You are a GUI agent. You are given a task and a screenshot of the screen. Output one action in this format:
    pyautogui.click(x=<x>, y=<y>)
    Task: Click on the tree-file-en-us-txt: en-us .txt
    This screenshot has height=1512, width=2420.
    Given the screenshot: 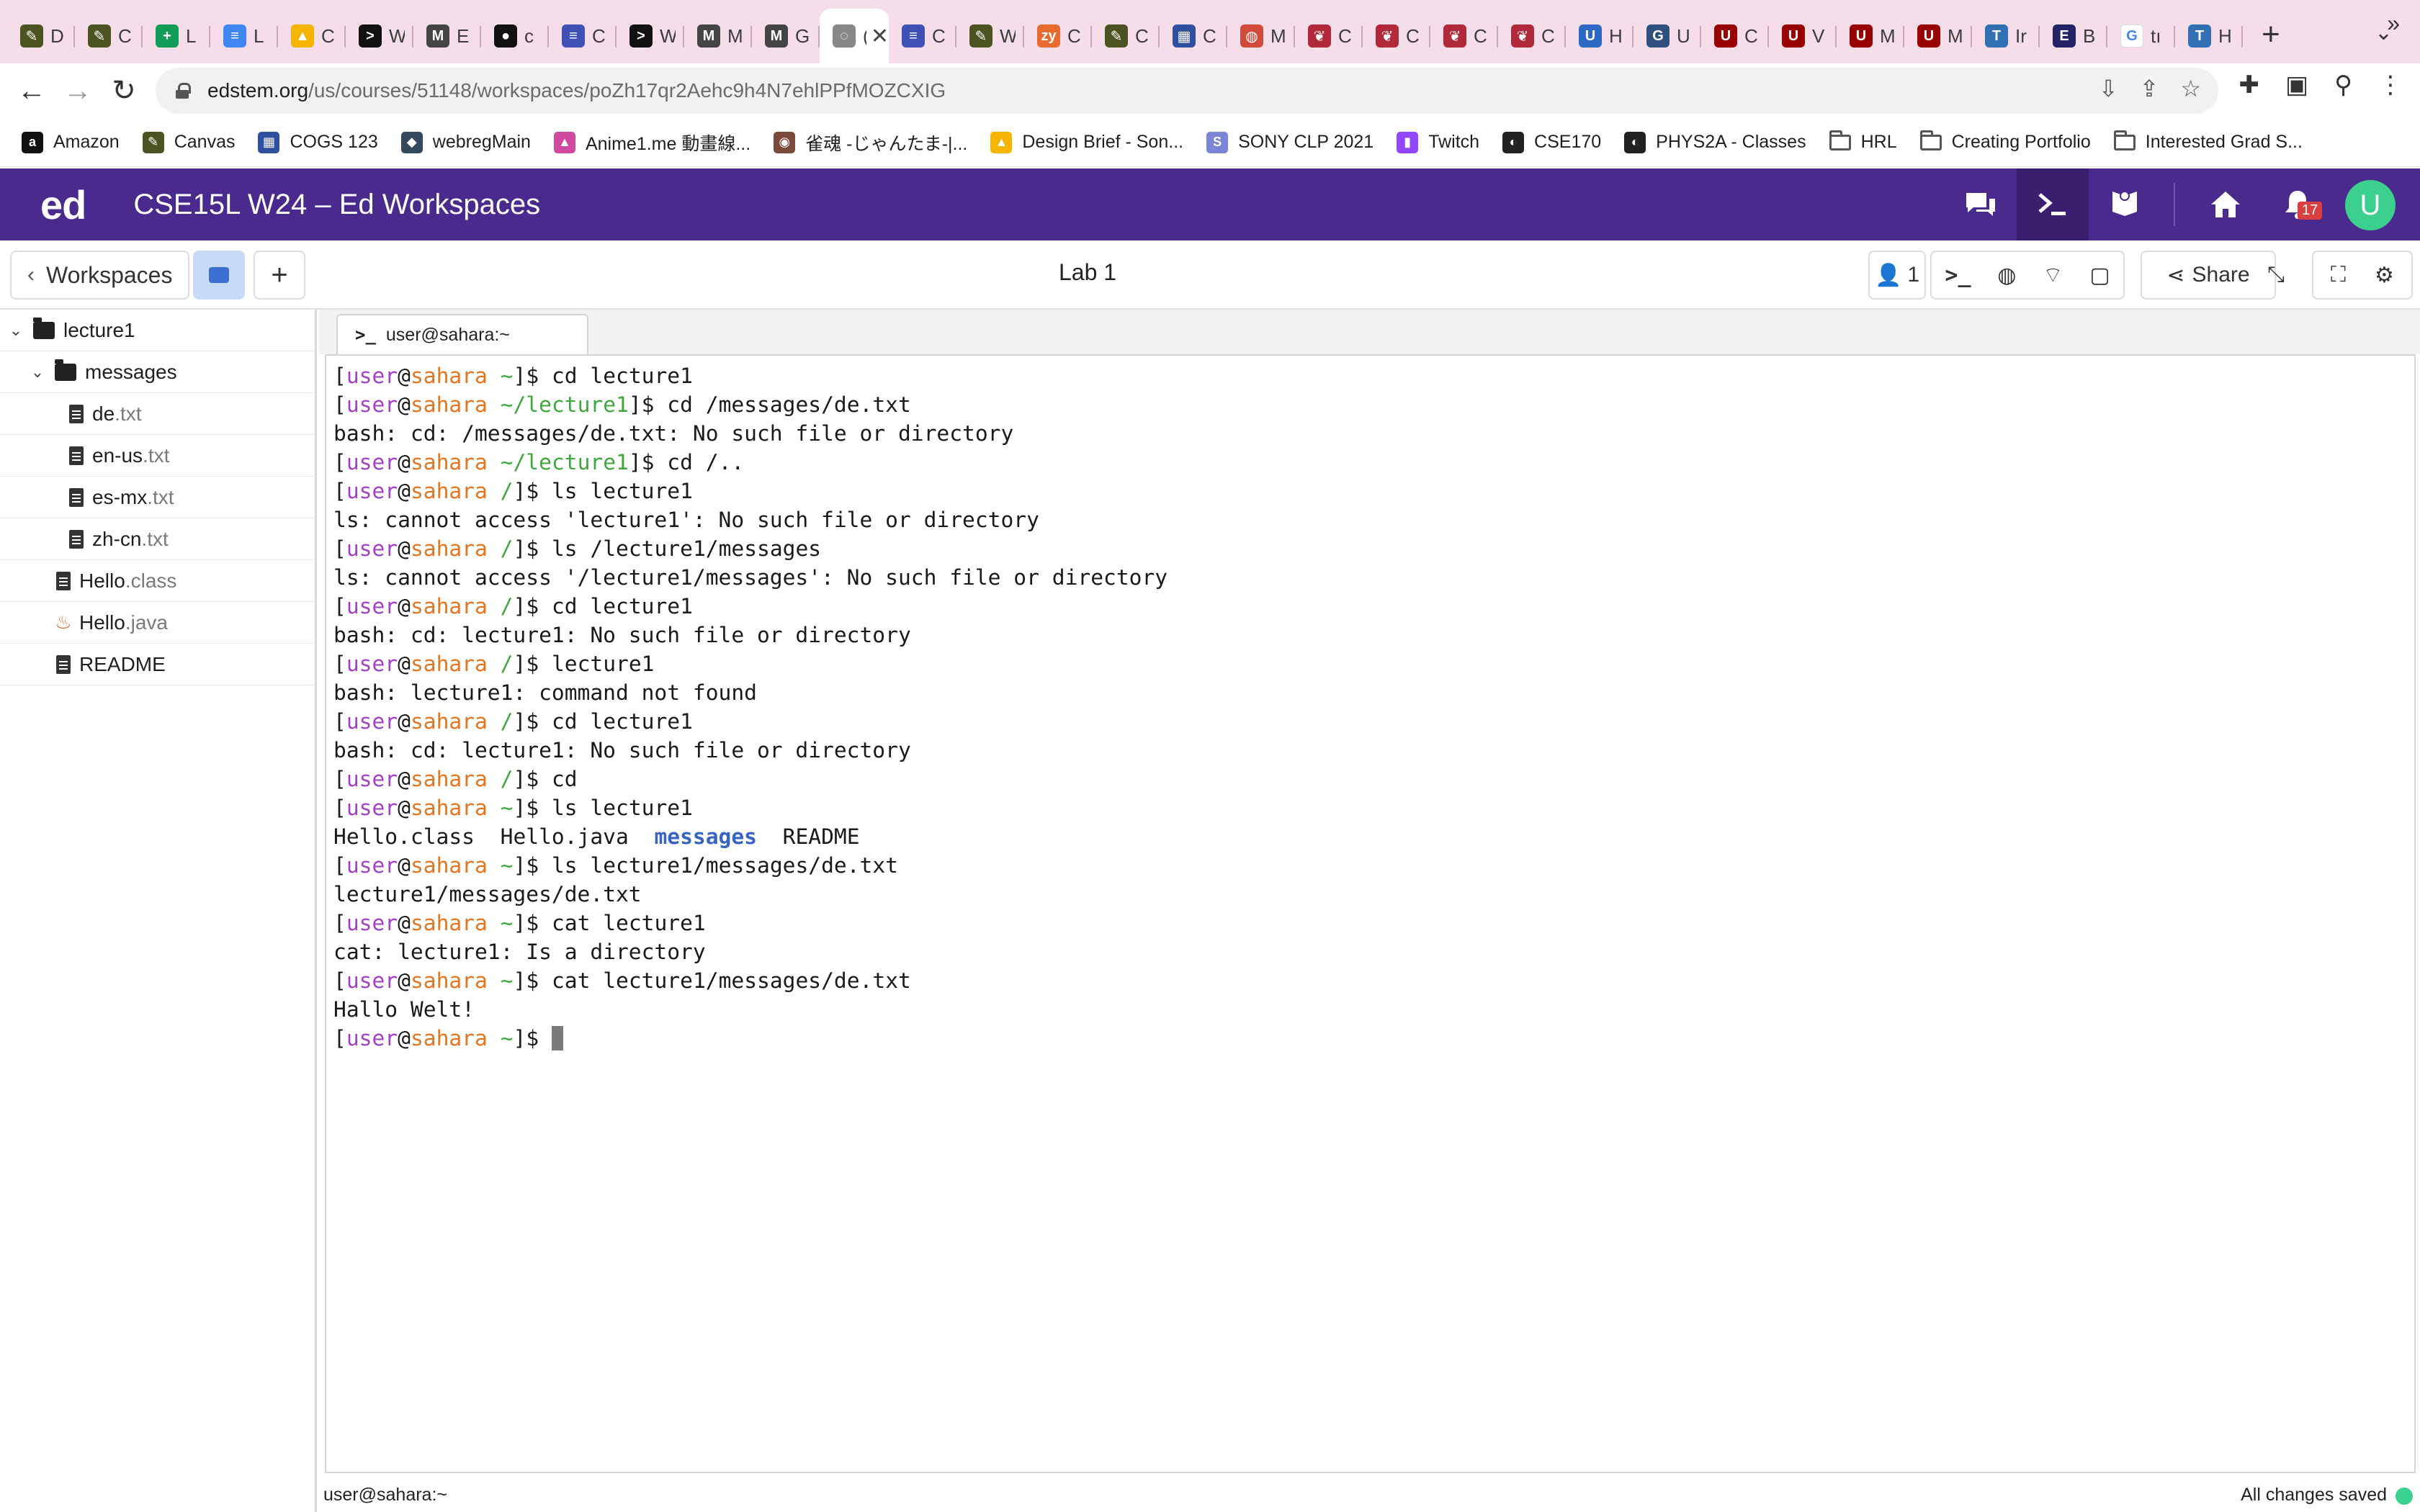 What is the action you would take?
    pyautogui.click(x=157, y=456)
    